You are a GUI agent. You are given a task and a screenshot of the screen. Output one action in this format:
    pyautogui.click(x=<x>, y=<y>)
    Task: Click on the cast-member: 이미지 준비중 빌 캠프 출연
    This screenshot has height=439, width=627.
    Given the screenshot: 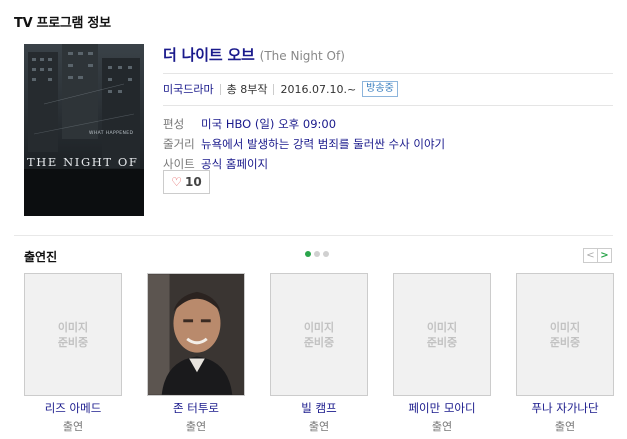 What is the action you would take?
    pyautogui.click(x=319, y=353)
    